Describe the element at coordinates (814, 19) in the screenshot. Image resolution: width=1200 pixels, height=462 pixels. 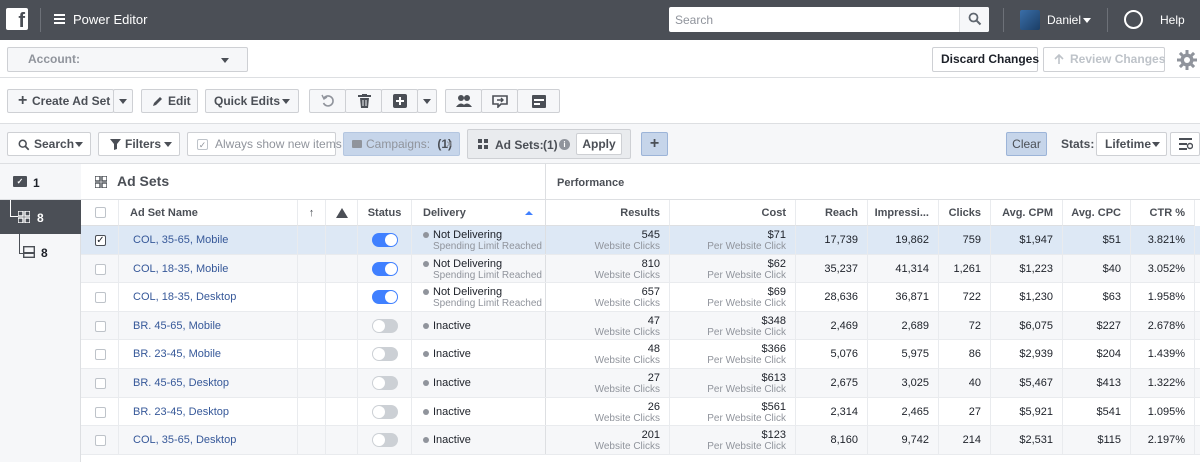
I see `search-input` at that location.